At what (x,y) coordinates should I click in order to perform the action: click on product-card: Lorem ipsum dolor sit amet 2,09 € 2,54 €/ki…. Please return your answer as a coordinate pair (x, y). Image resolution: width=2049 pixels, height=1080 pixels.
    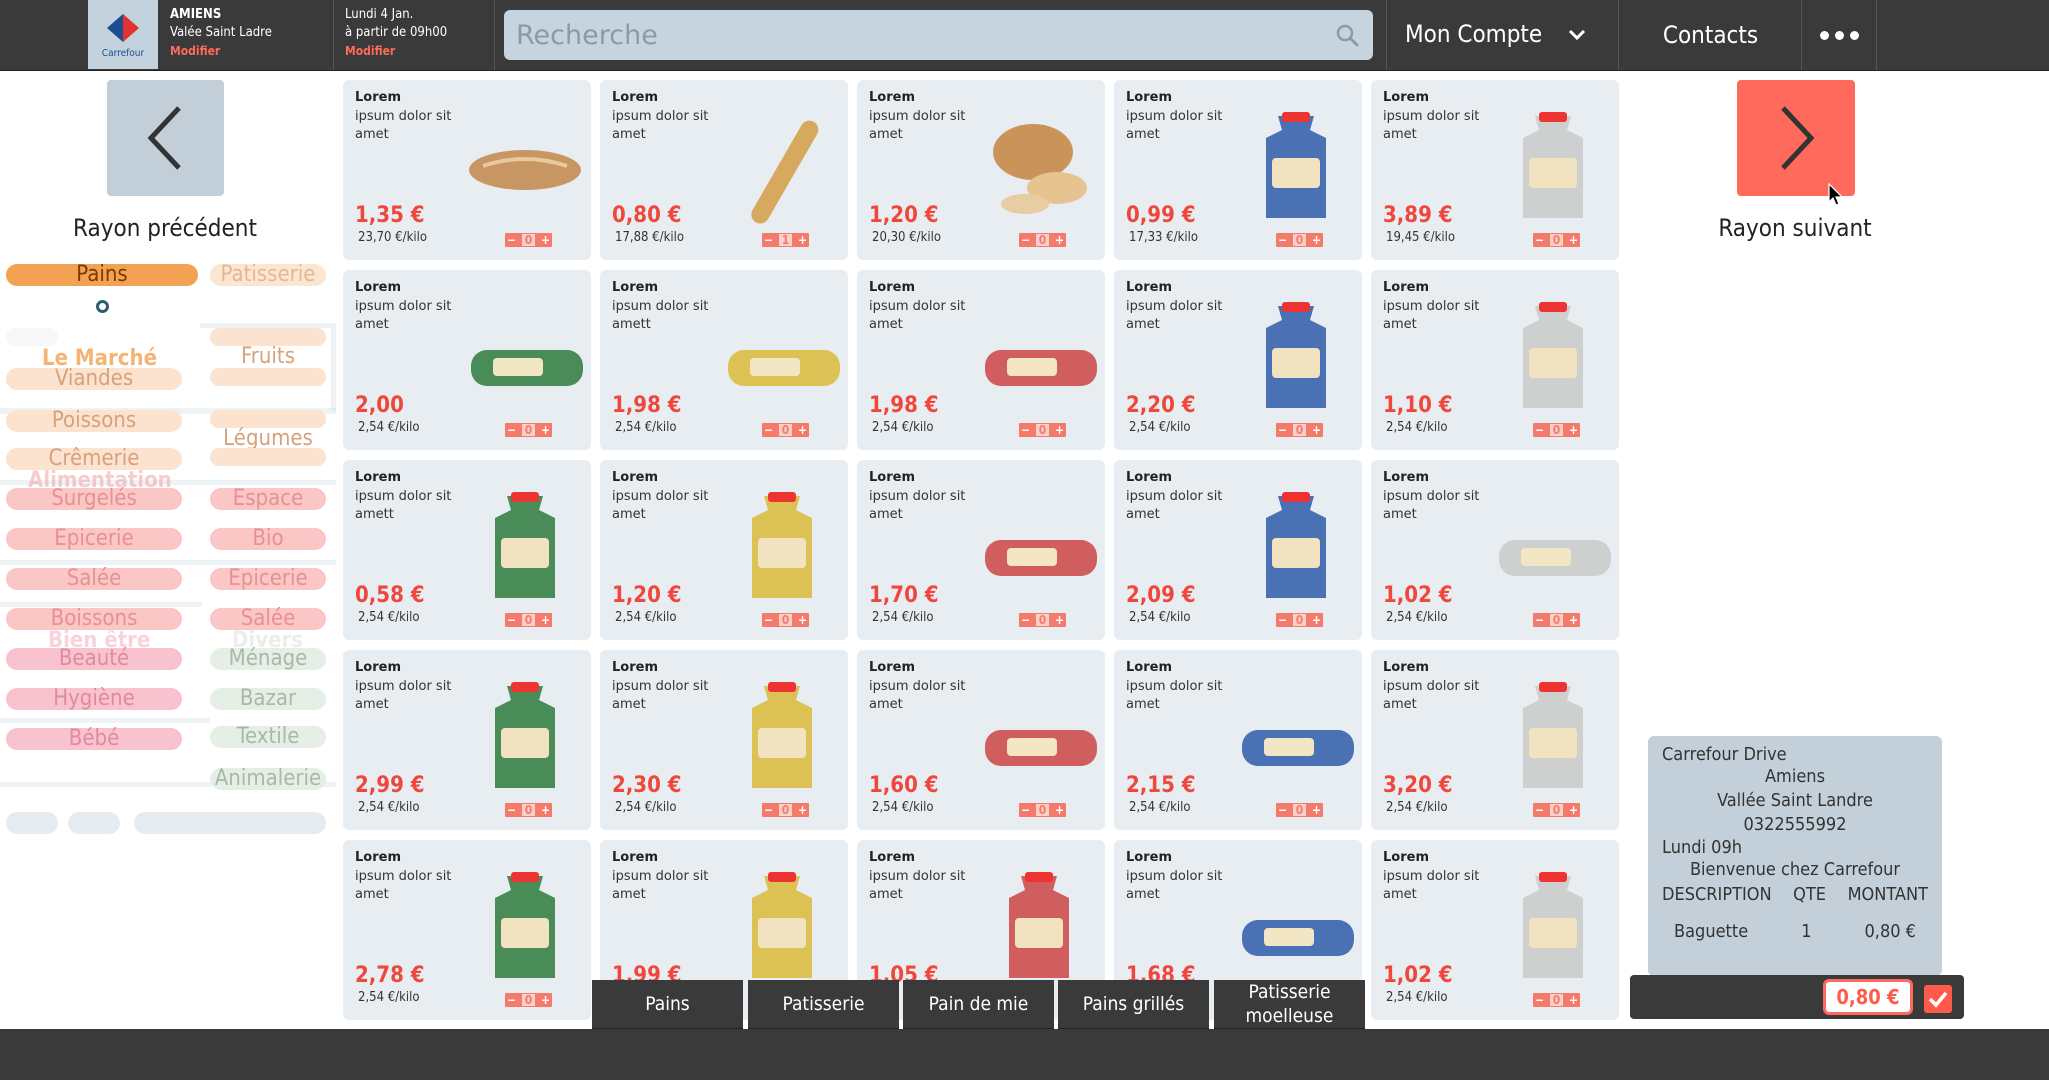
    Looking at the image, I should click on (1238, 550).